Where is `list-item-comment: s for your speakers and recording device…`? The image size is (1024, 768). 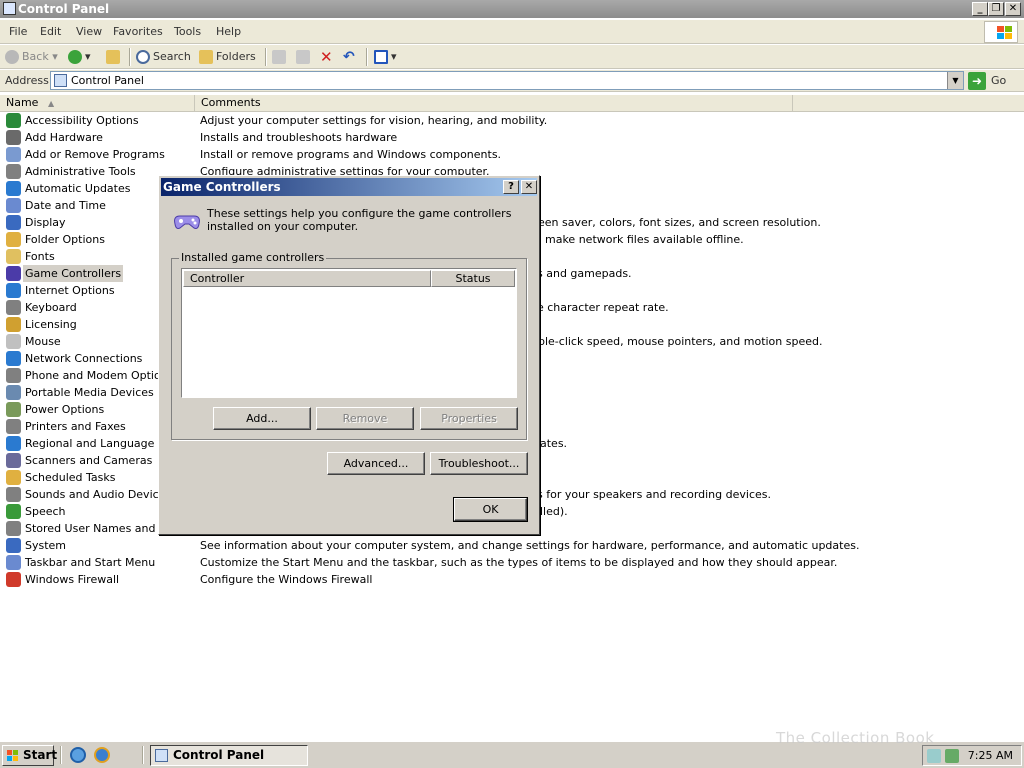
list-item-comment: s for your speakers and recording device… is located at coordinates (654, 494).